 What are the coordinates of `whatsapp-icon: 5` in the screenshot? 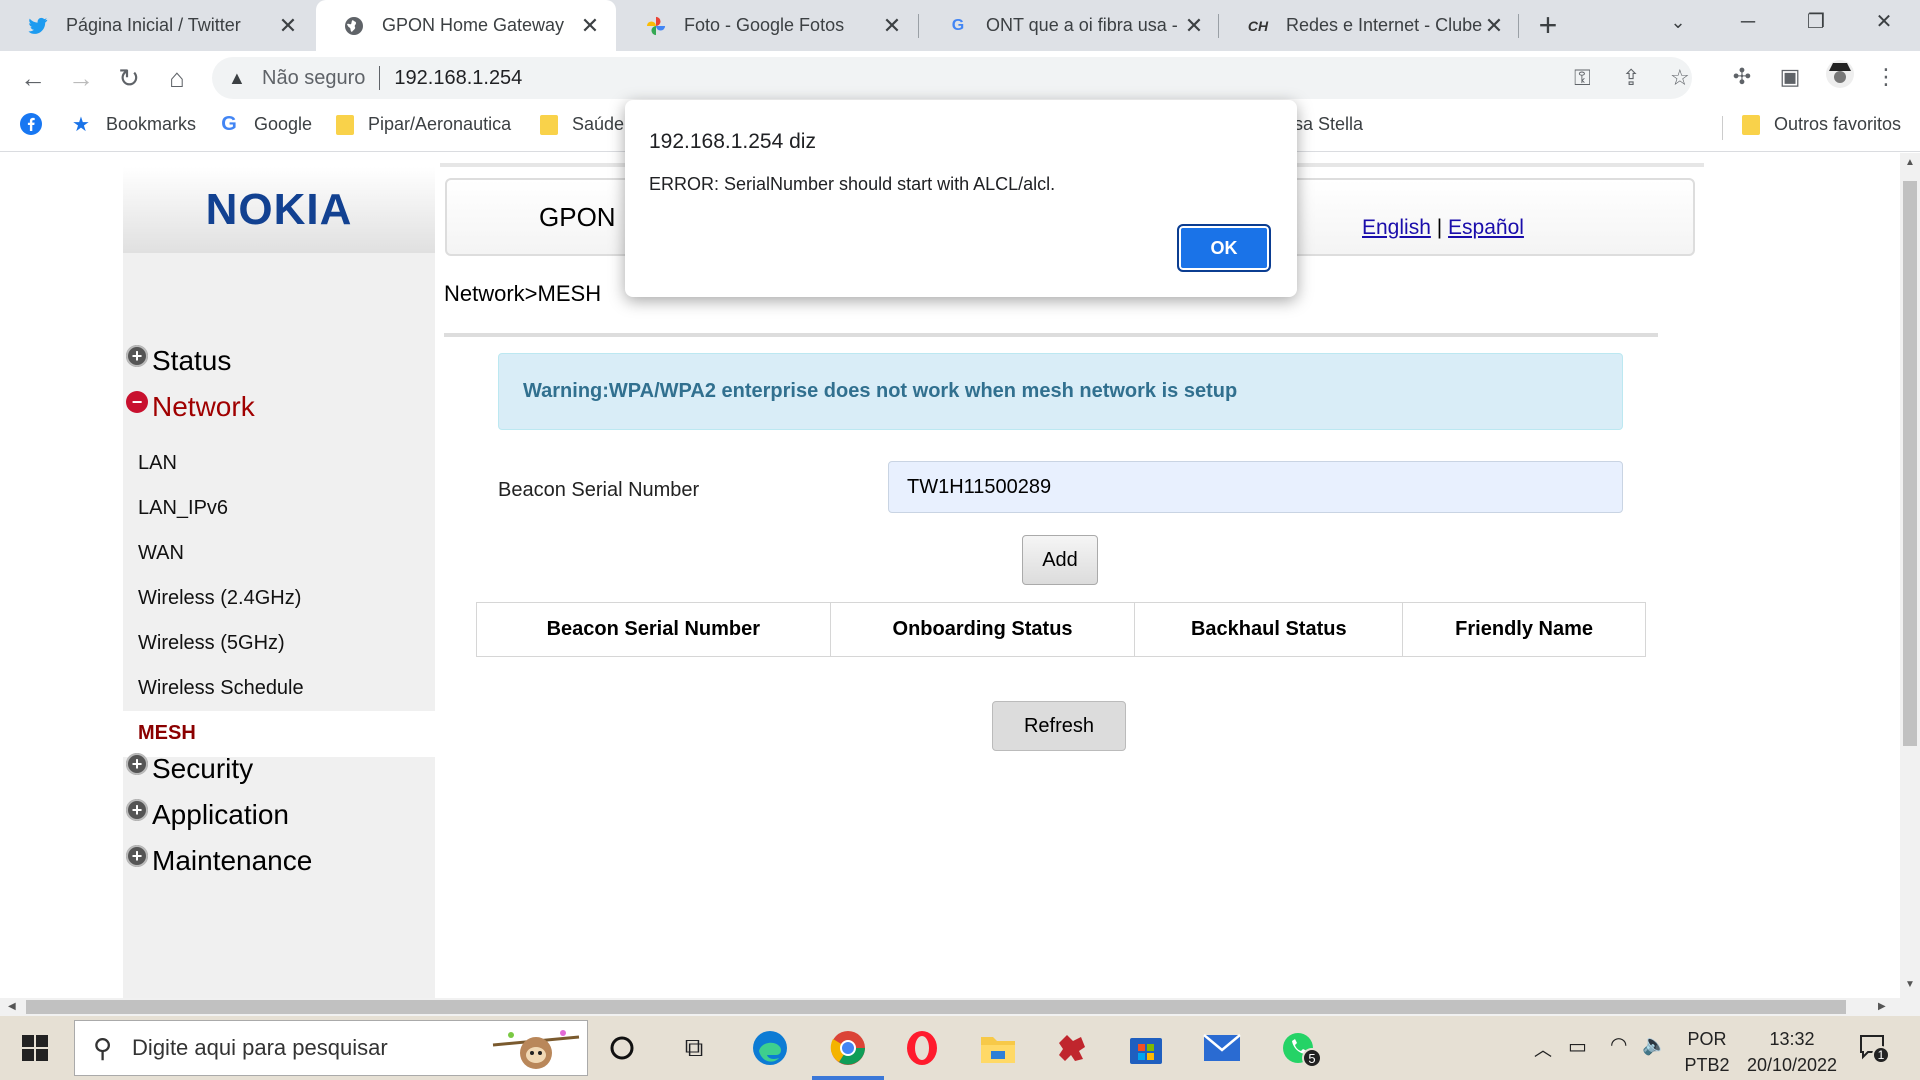 It's located at (1299, 1048).